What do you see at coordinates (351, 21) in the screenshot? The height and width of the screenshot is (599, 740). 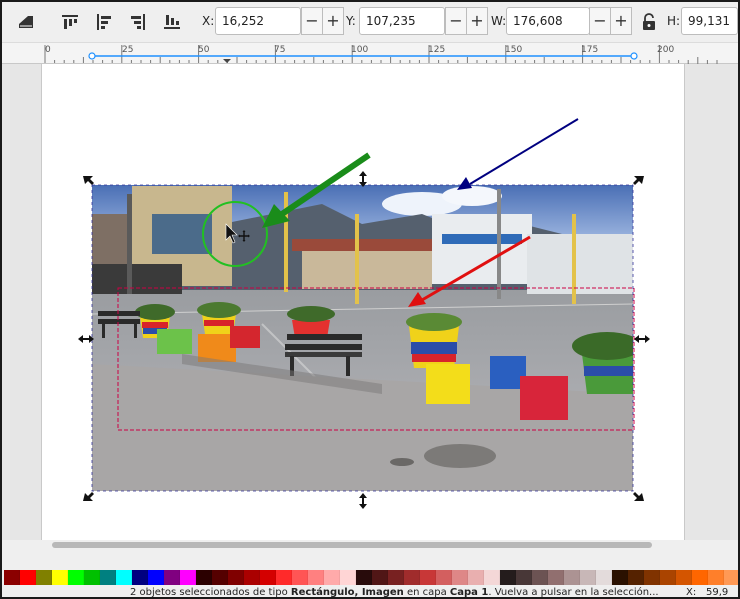 I see `y-label: Y:` at bounding box center [351, 21].